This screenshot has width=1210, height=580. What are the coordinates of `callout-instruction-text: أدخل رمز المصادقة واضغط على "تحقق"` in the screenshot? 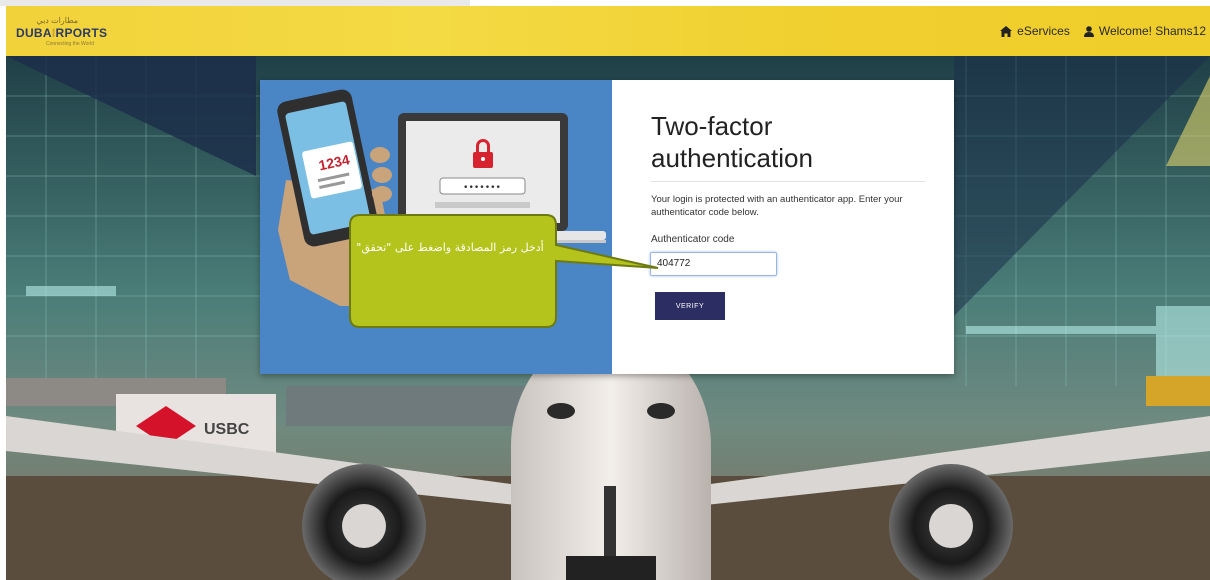 It's located at (450, 247).